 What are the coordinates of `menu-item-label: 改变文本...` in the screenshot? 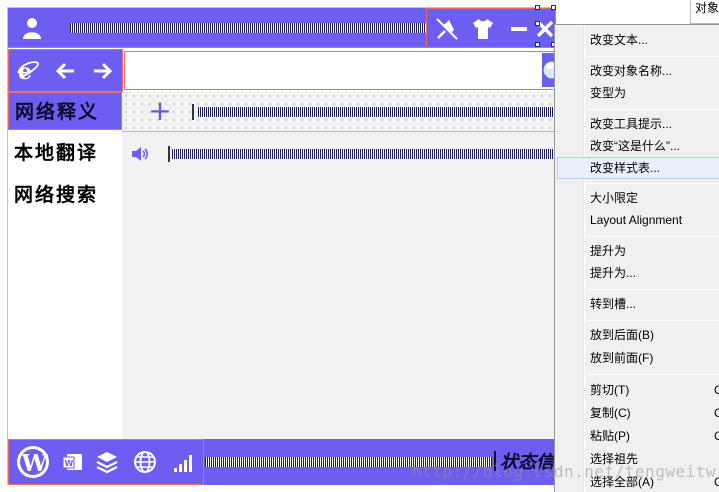 It's located at (619, 40).